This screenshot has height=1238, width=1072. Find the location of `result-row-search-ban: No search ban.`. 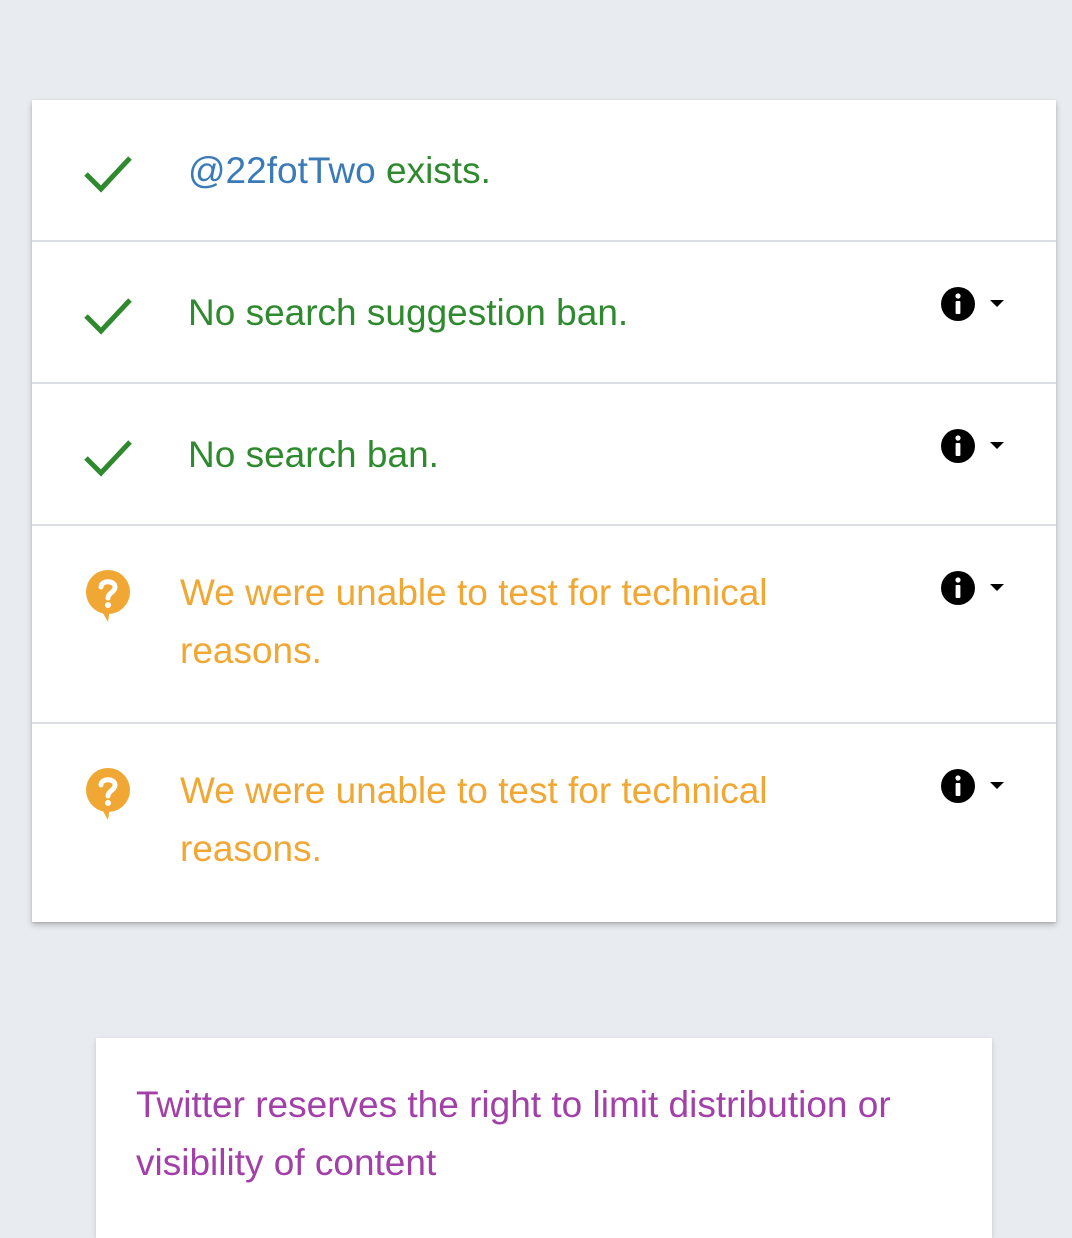

result-row-search-ban: No search ban. is located at coordinates (544, 455).